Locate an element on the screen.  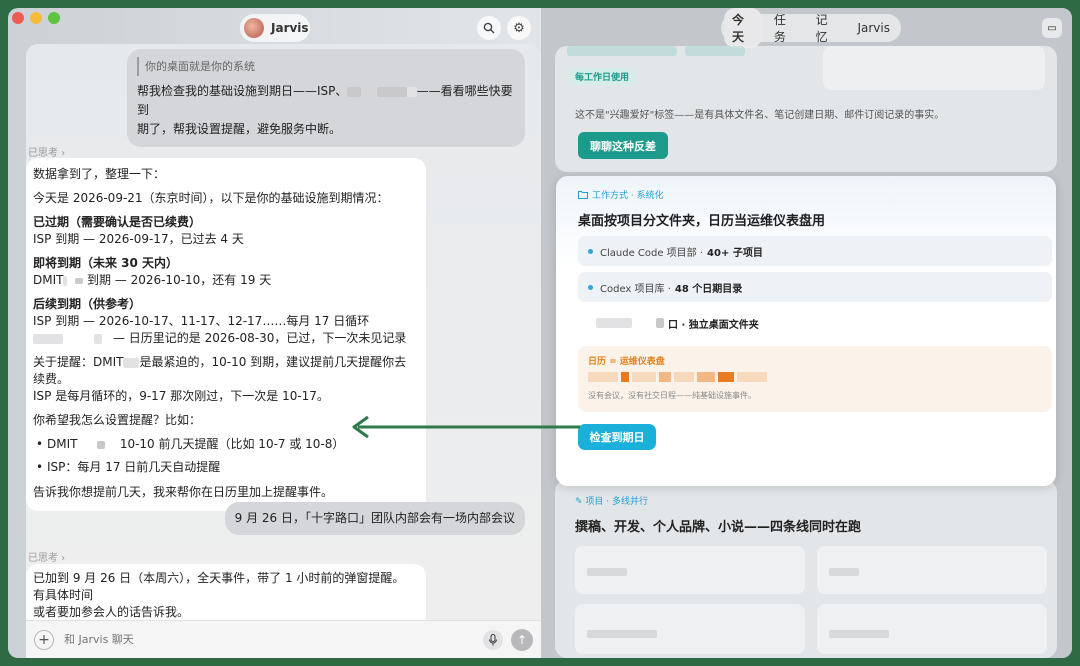
zoom-window-button is located at coordinates (54, 18).